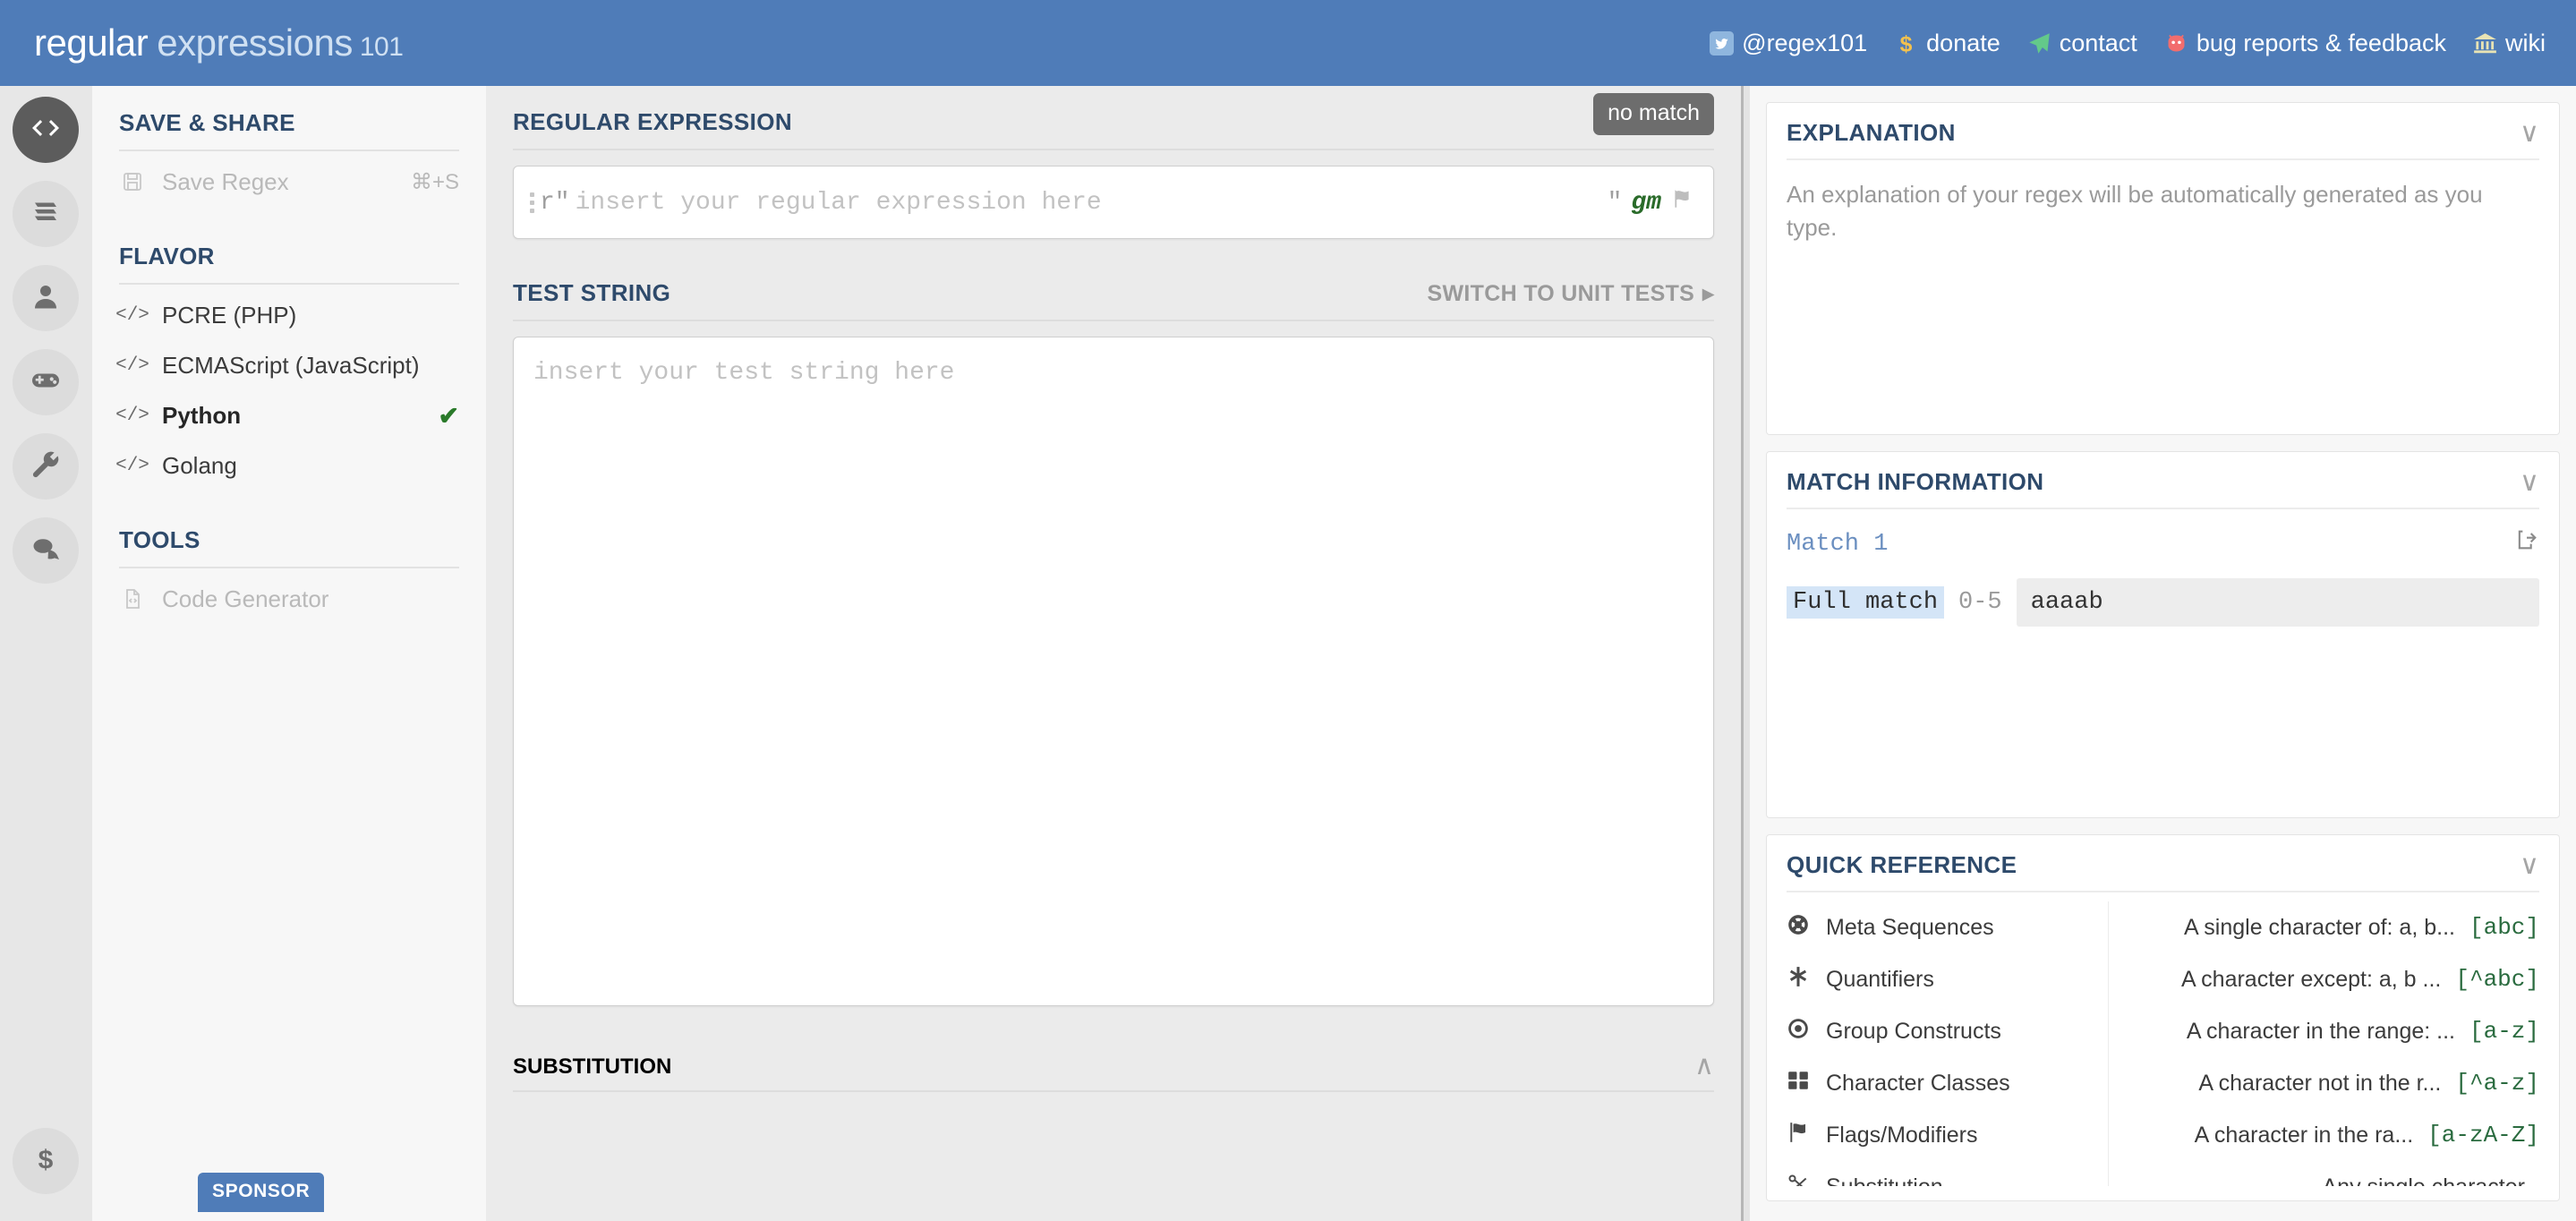 This screenshot has width=2576, height=1221. I want to click on share-export-icon, so click(2526, 543).